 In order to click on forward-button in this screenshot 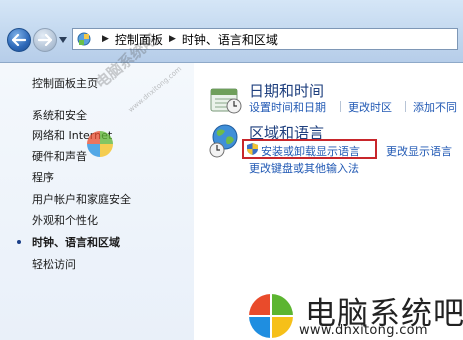, I will do `click(45, 40)`.